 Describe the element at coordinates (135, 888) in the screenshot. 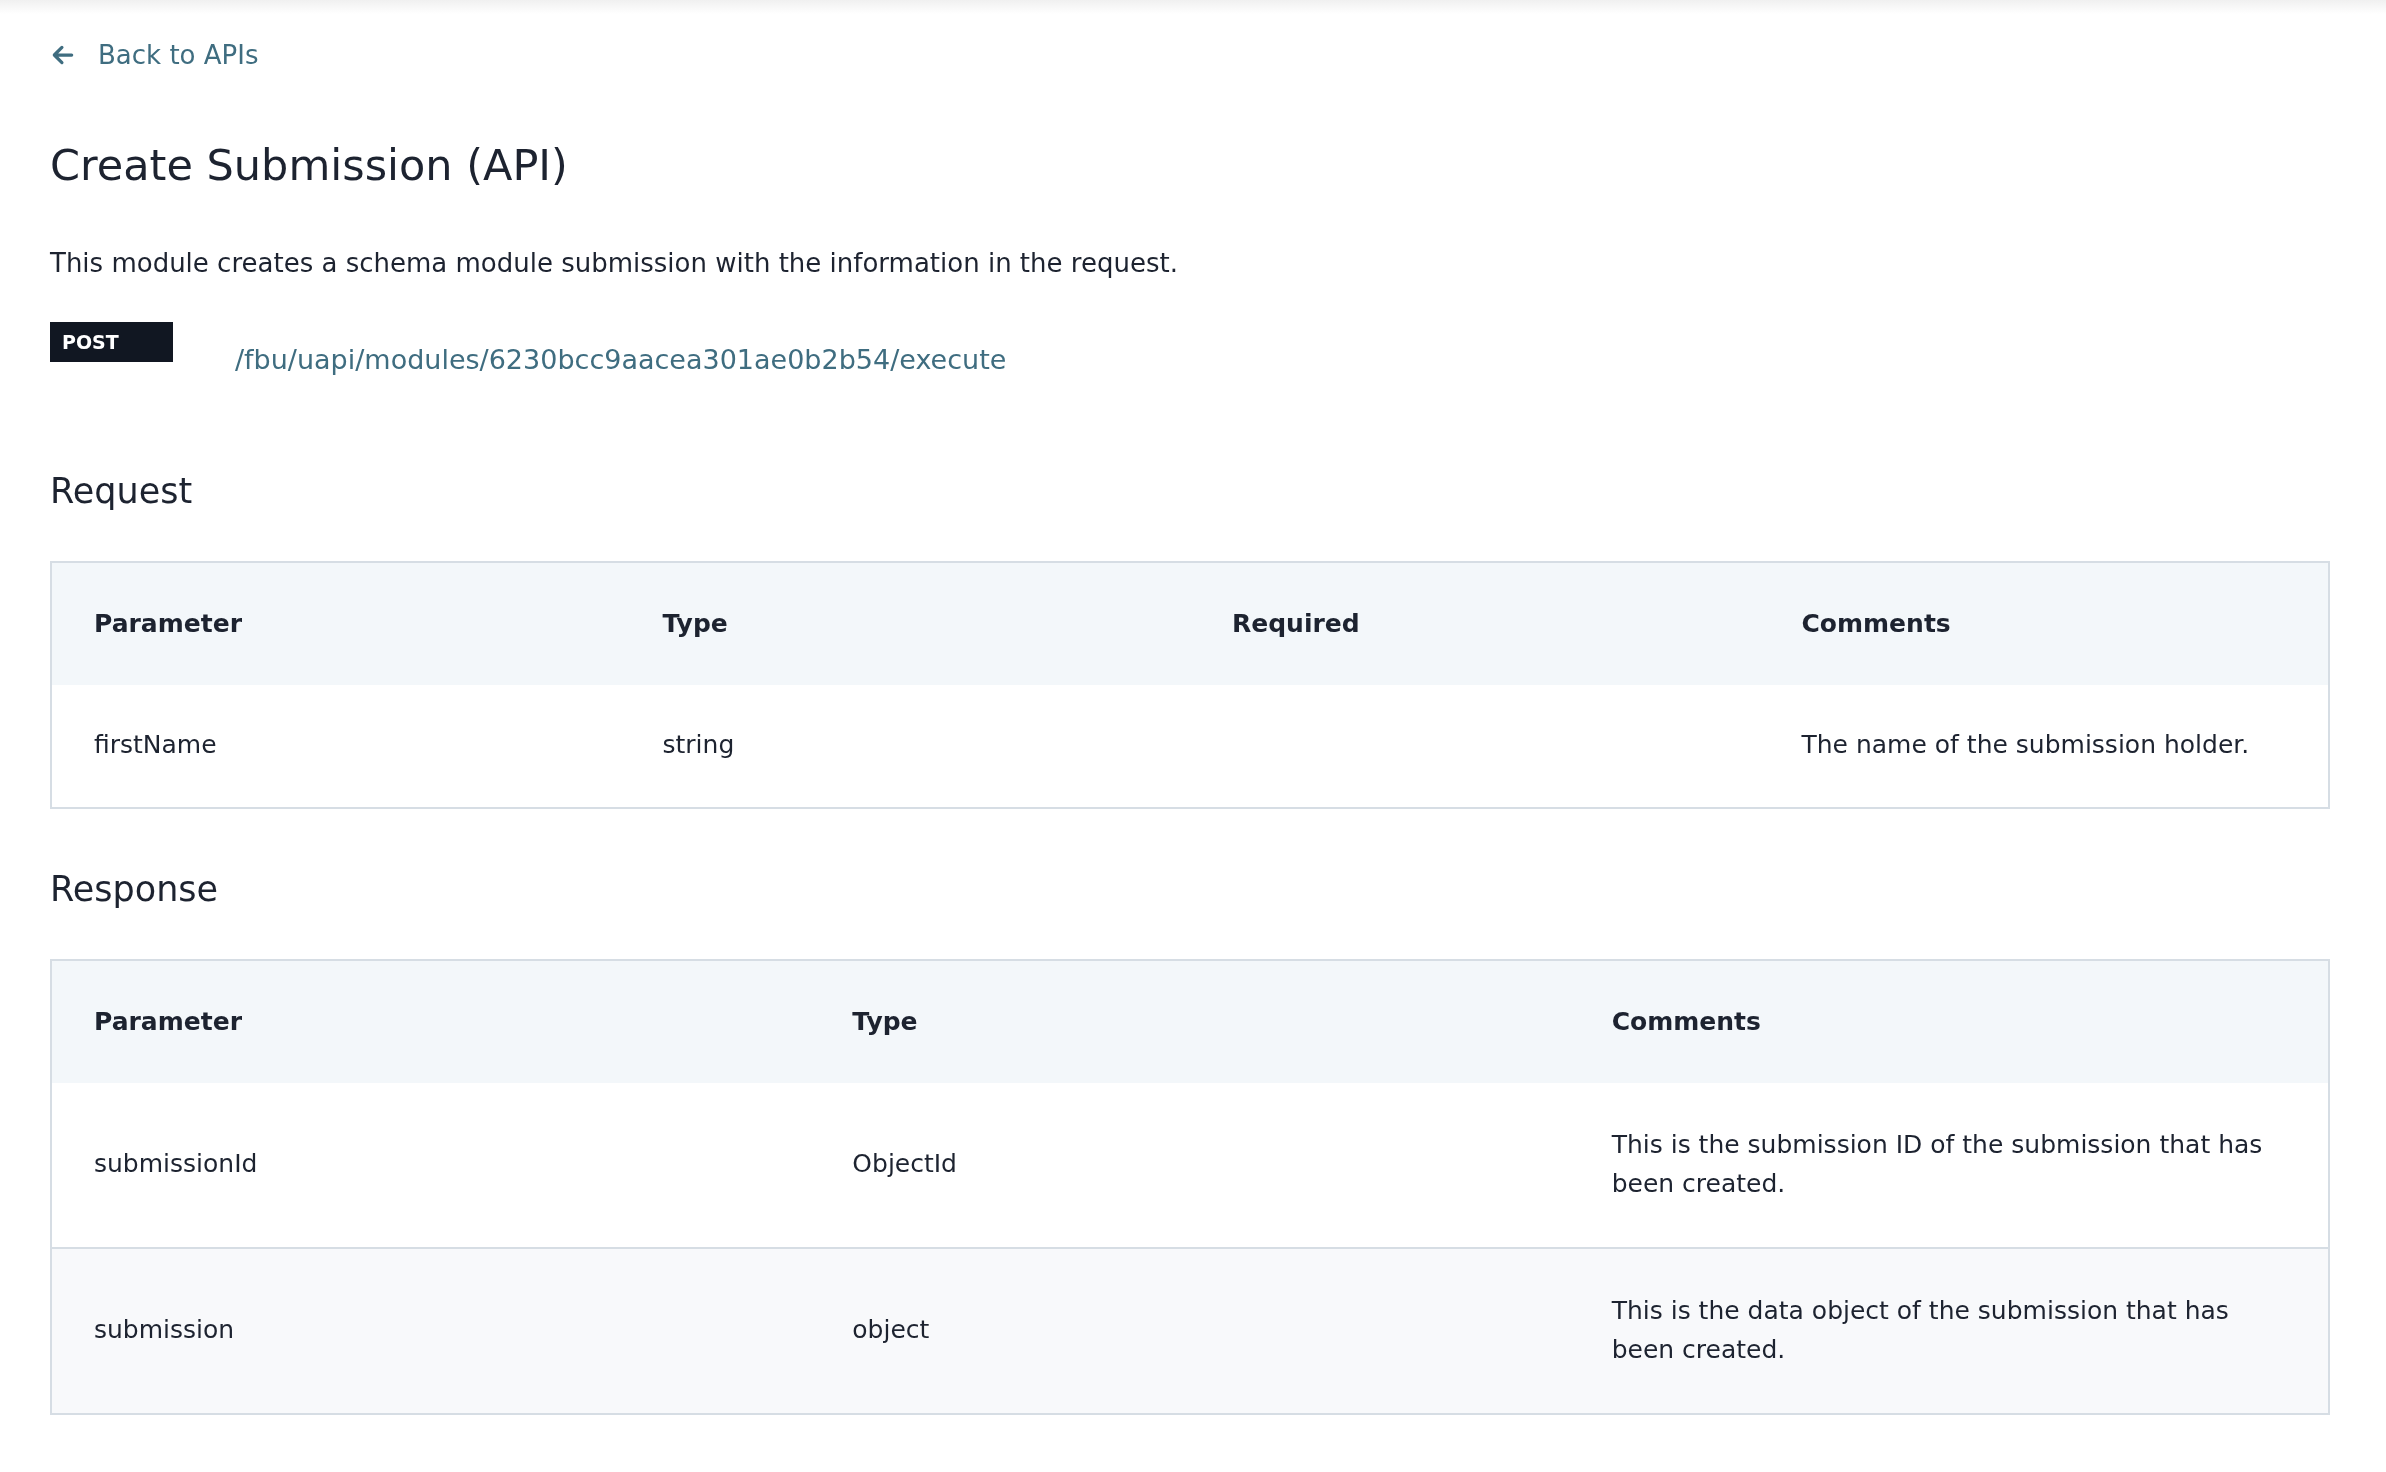

I see `section-heading: Response` at that location.